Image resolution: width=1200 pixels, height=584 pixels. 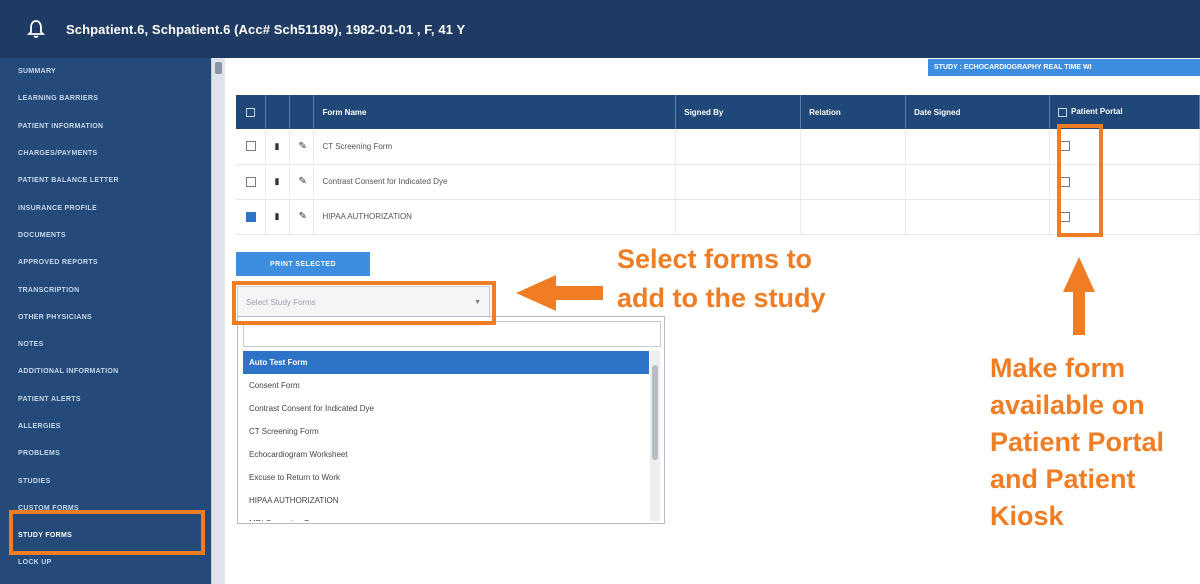 I want to click on sidebar-item-documents: Documents, so click(x=105, y=235).